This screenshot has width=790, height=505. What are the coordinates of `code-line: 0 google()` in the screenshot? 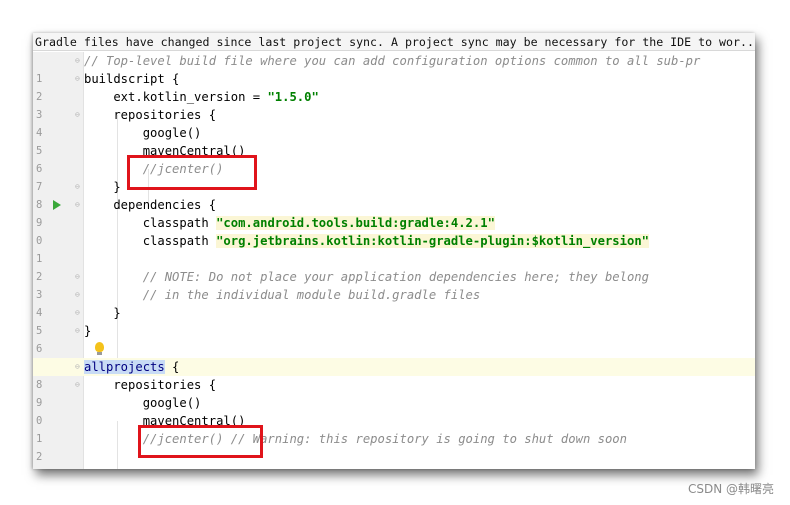 It's located at (394, 410).